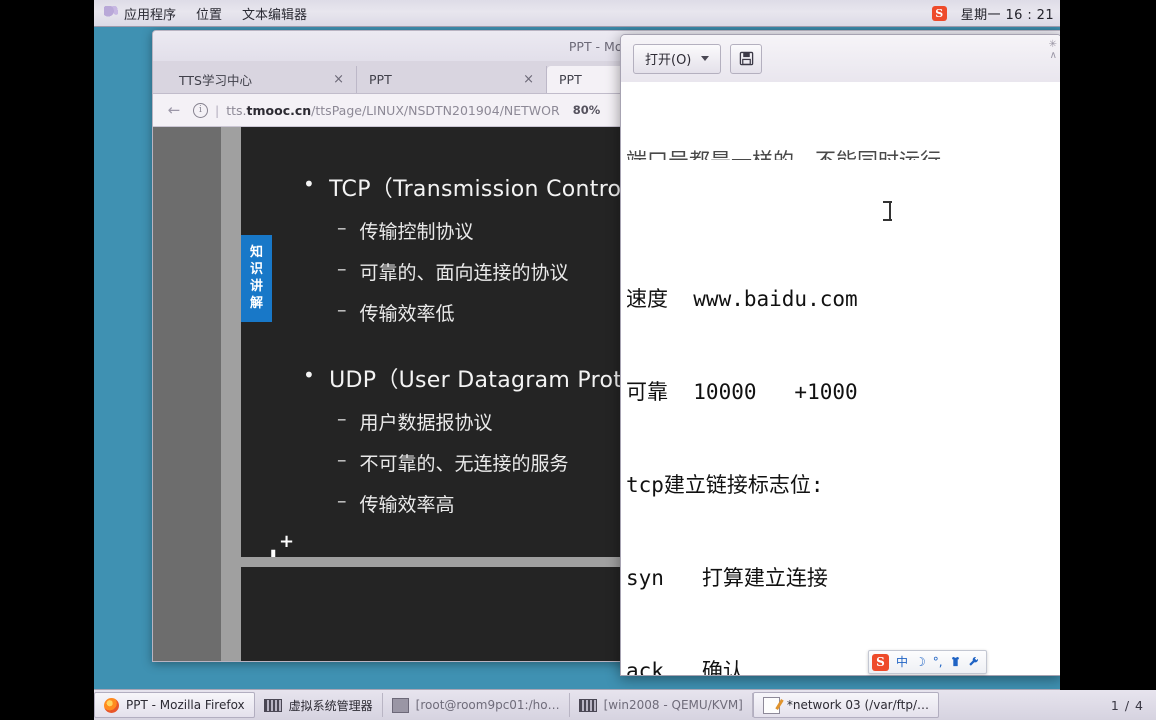  I want to click on taskbar-item-label: [win2008 - QEMU/KVM], so click(673, 705).